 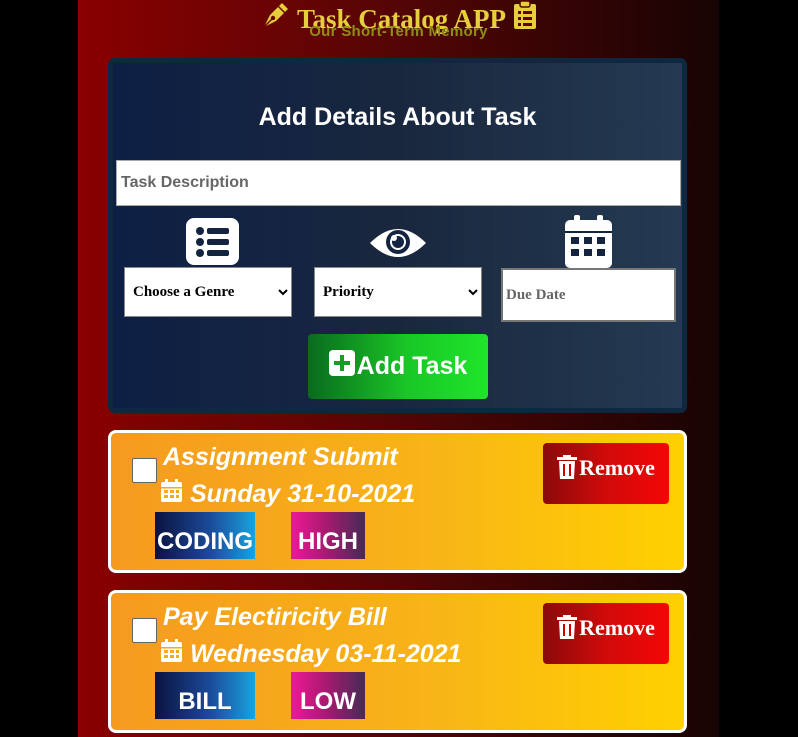 I want to click on task-title: Pay Electiricity Bill, so click(x=275, y=617).